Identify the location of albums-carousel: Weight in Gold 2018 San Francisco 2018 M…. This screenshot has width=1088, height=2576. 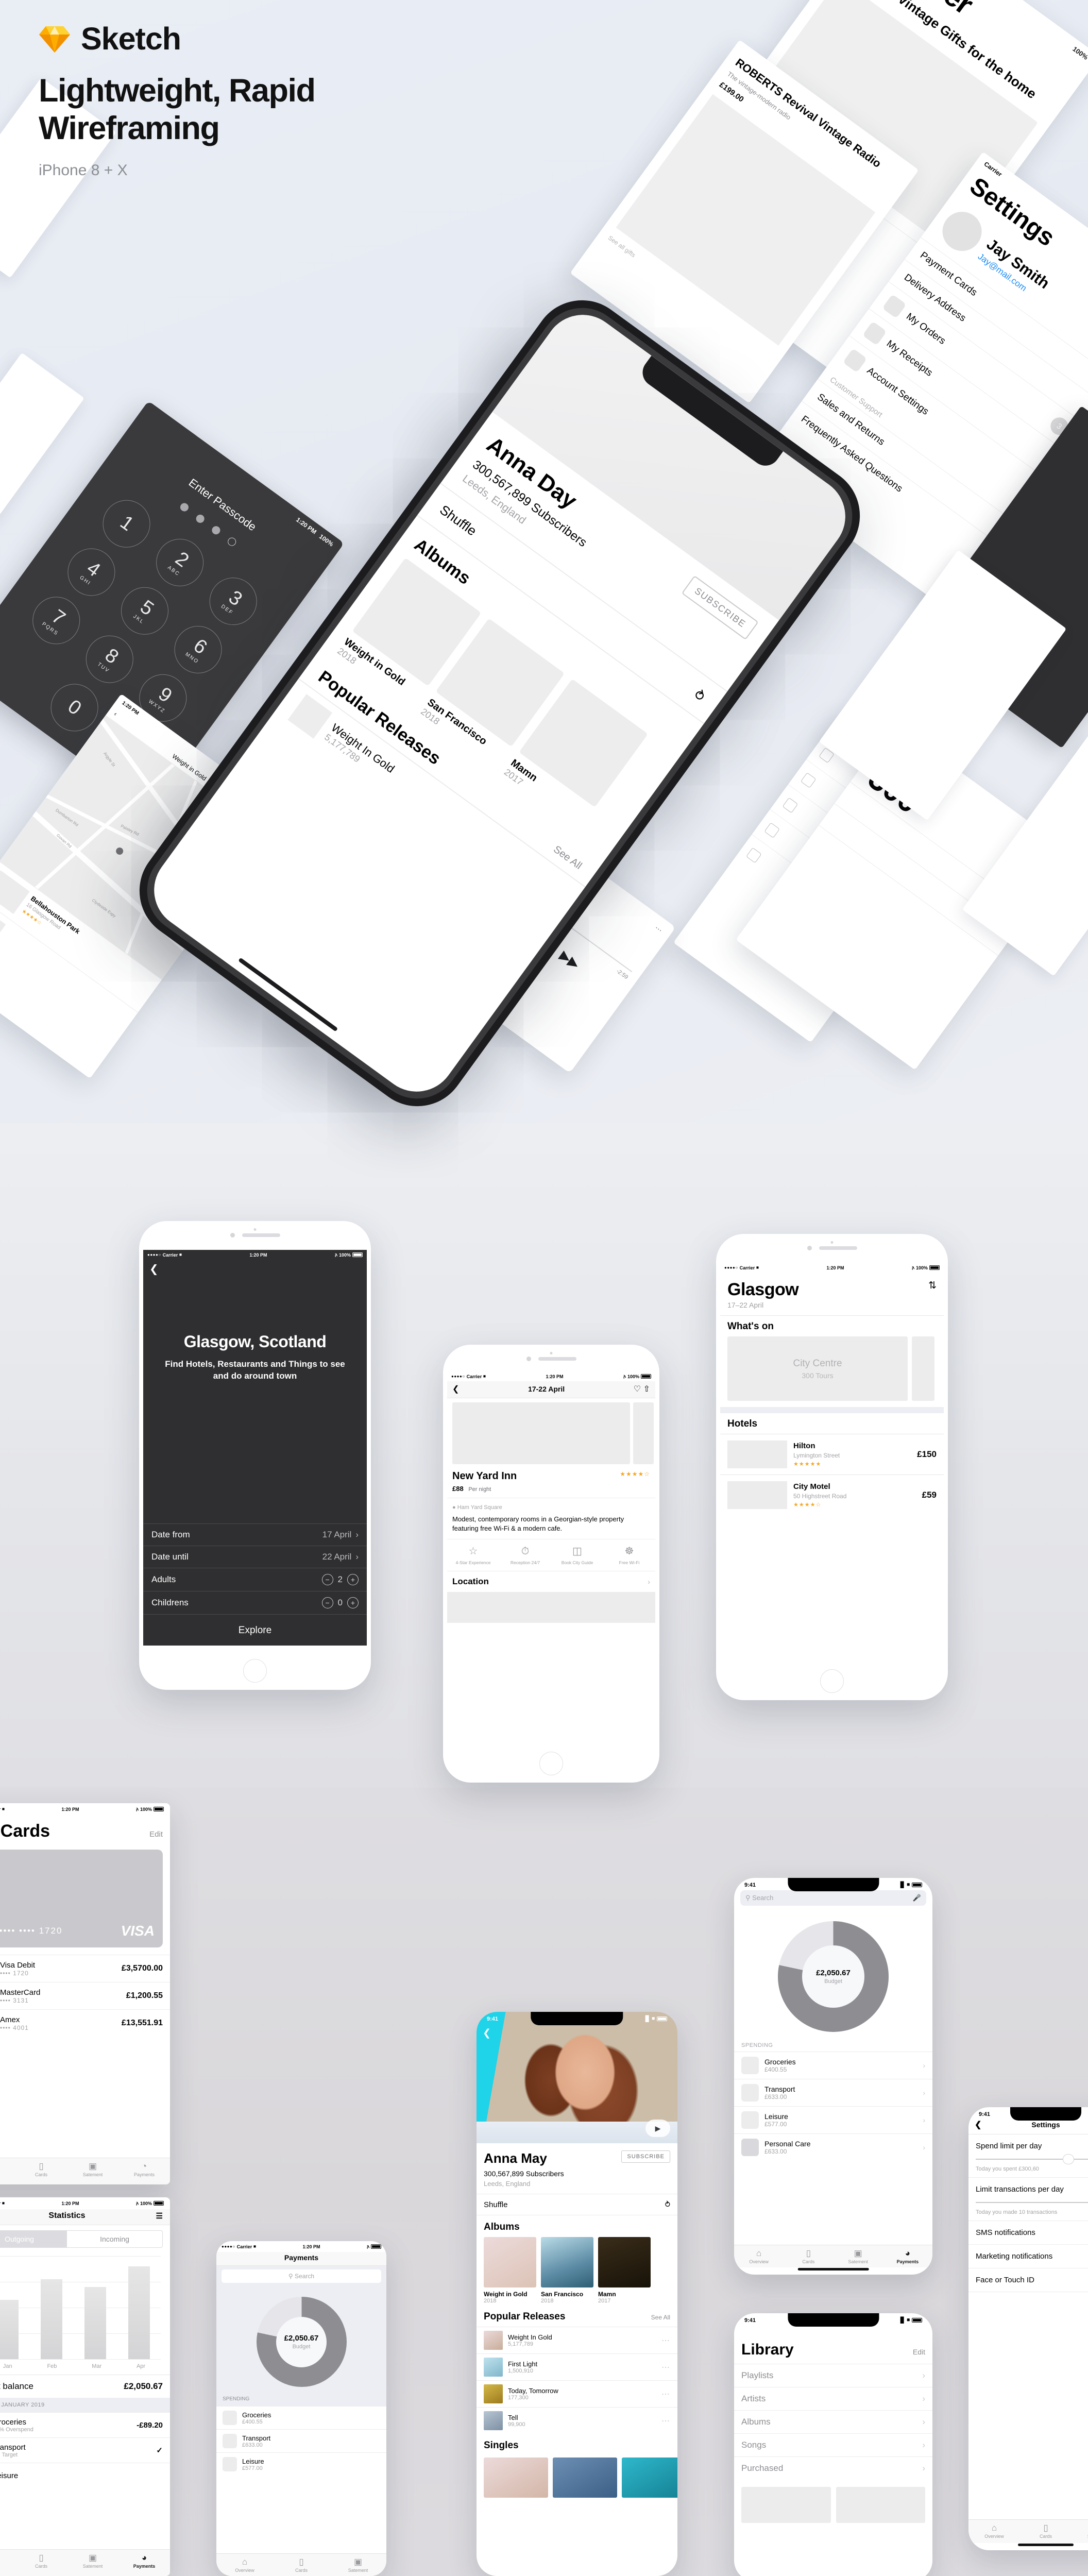
(577, 2271).